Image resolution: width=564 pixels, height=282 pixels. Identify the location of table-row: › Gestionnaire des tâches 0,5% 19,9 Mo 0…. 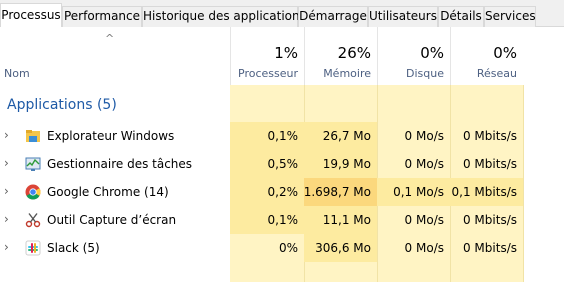
(282, 164).